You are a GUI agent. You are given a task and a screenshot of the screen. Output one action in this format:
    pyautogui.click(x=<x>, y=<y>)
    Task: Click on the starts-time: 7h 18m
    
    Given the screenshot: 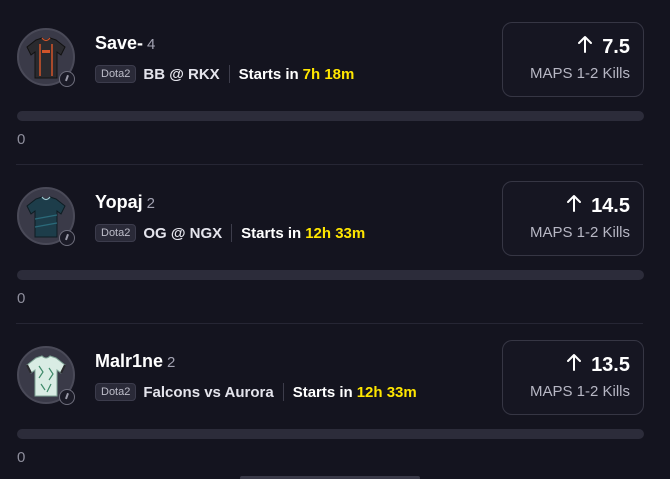 What is the action you would take?
    pyautogui.click(x=328, y=74)
    